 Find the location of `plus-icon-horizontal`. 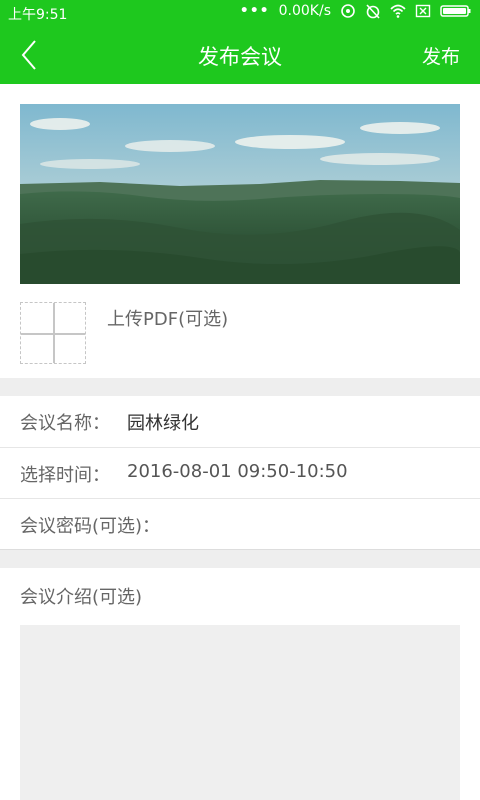

plus-icon-horizontal is located at coordinates (53, 334).